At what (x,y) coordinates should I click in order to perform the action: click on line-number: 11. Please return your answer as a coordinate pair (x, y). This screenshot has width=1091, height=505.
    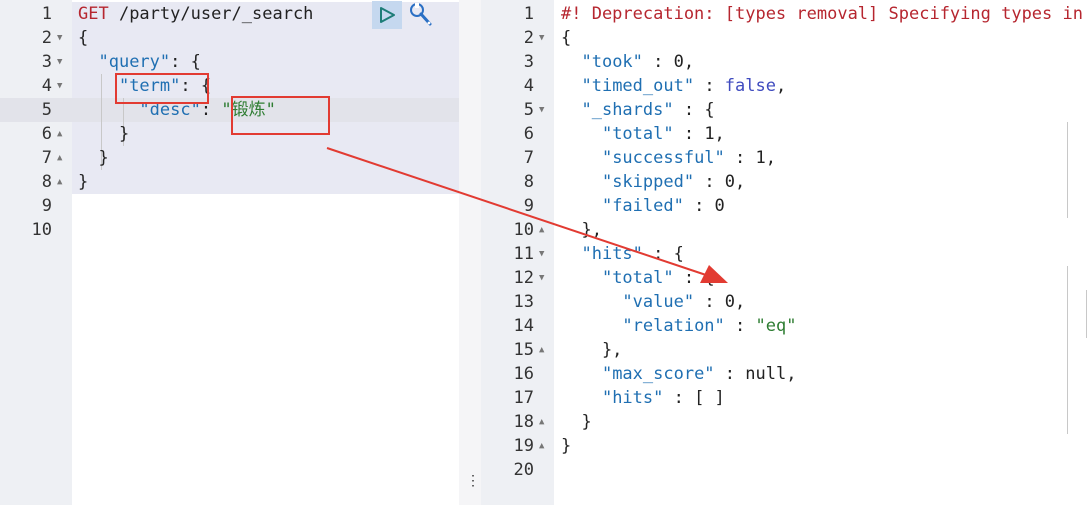
    Looking at the image, I should click on (523, 254).